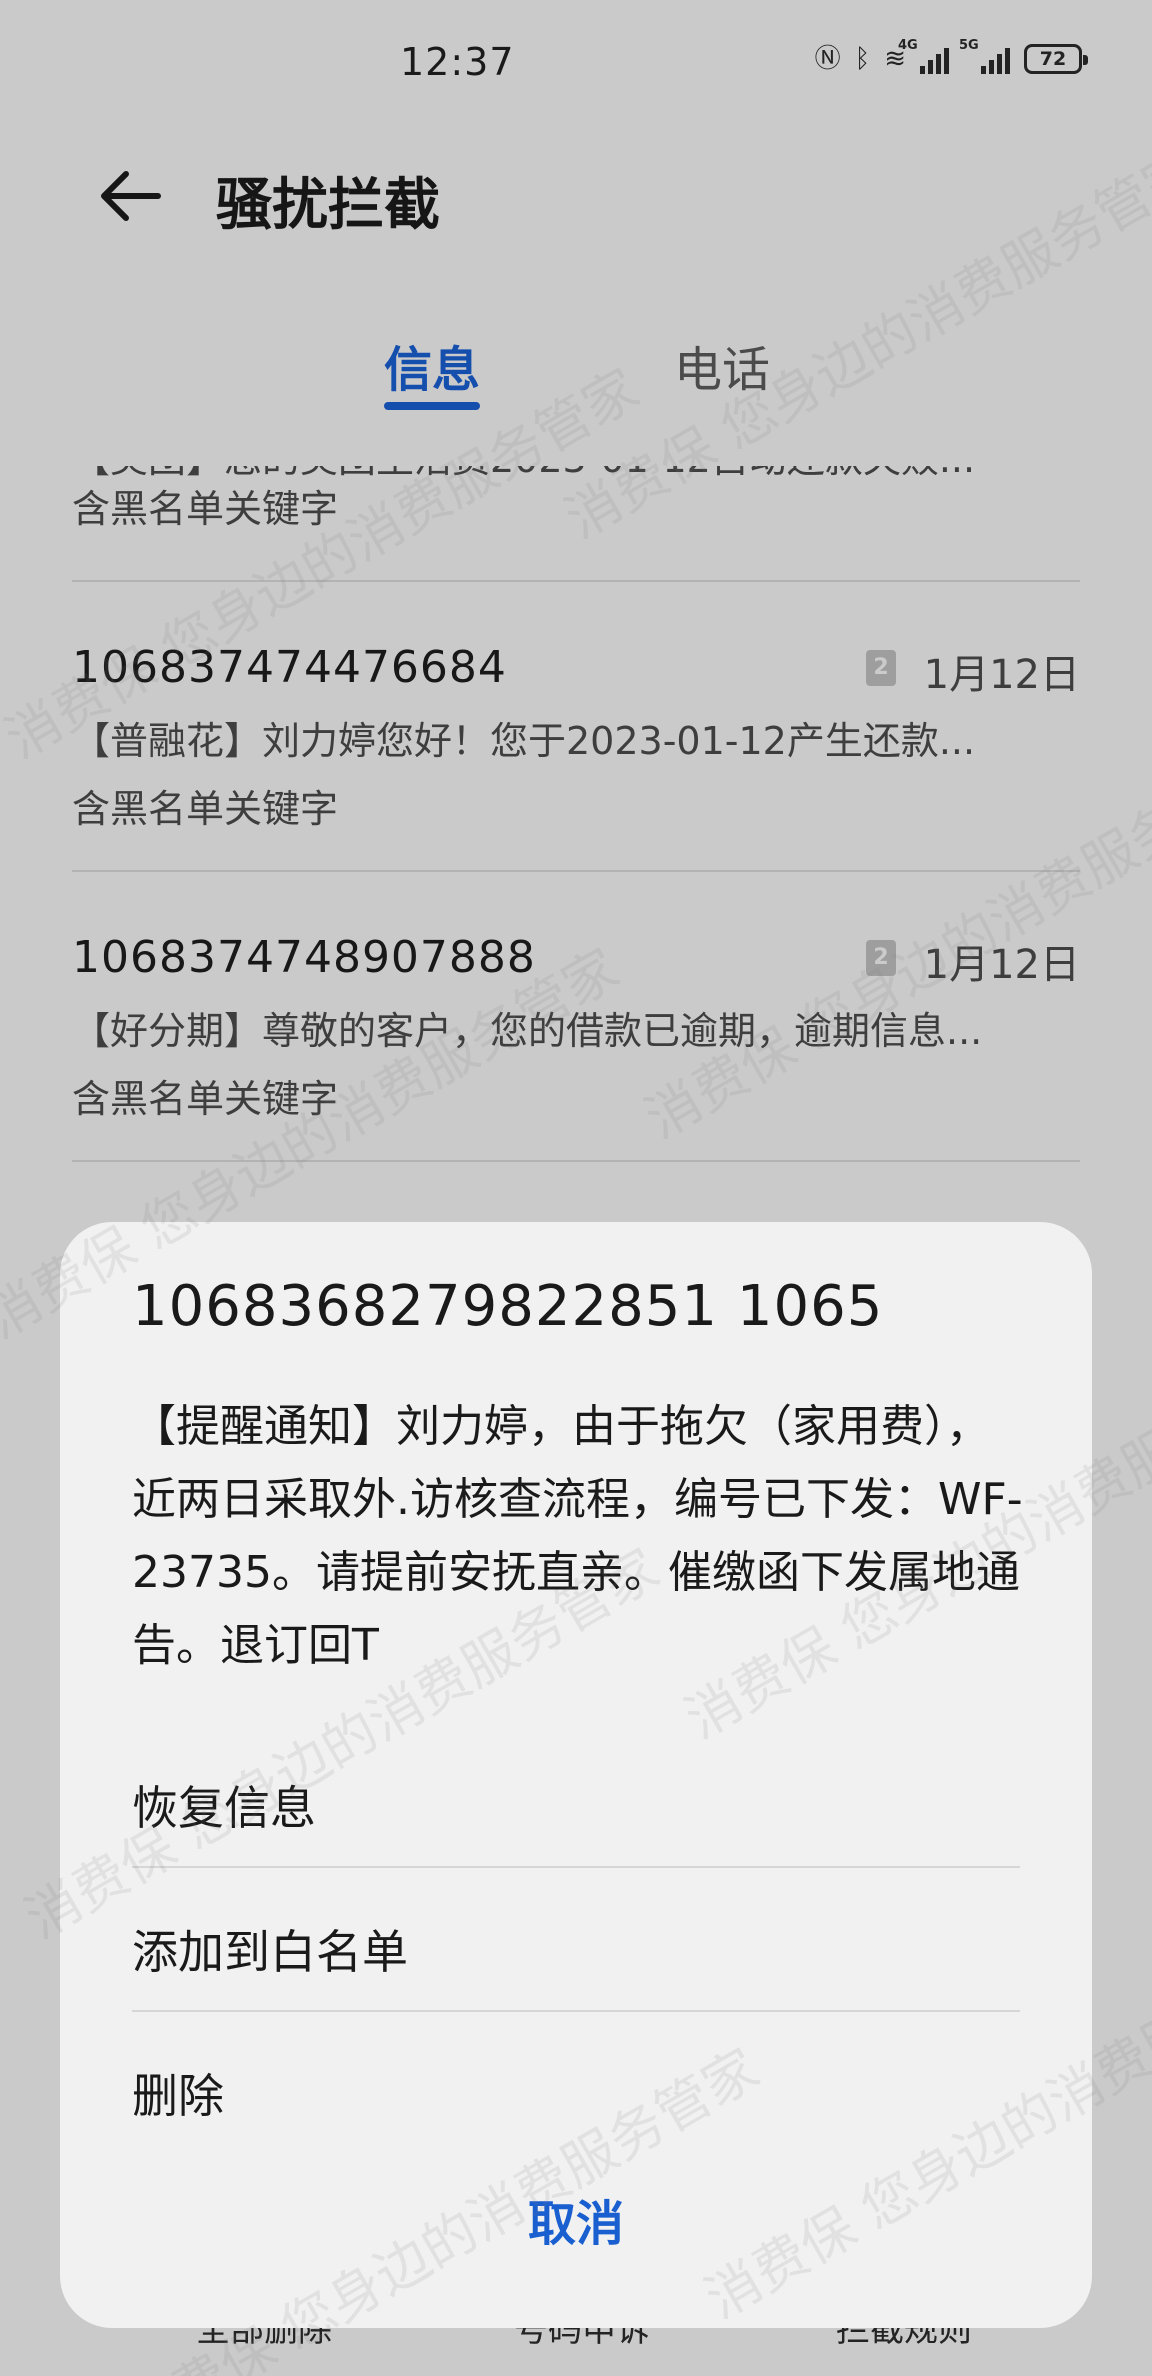  Describe the element at coordinates (576, 2084) in the screenshot. I see `delete-option: 删除` at that location.